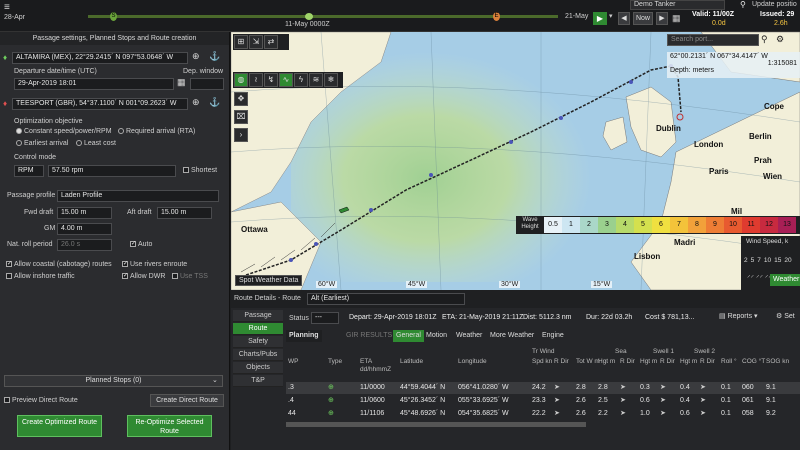 The width and height of the screenshot is (800, 450). Describe the element at coordinates (309, 16) in the screenshot. I see `timeline-current-marker` at that location.